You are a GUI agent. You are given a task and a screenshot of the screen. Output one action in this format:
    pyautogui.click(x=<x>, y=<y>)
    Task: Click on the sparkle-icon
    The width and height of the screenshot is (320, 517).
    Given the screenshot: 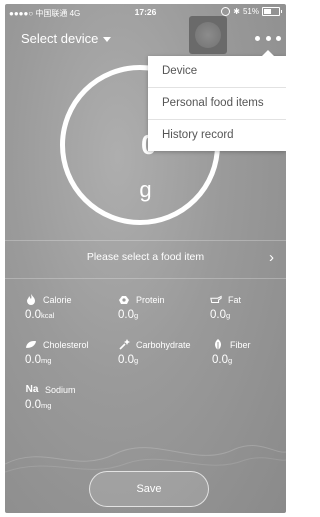 What is the action you would take?
    pyautogui.click(x=124, y=344)
    